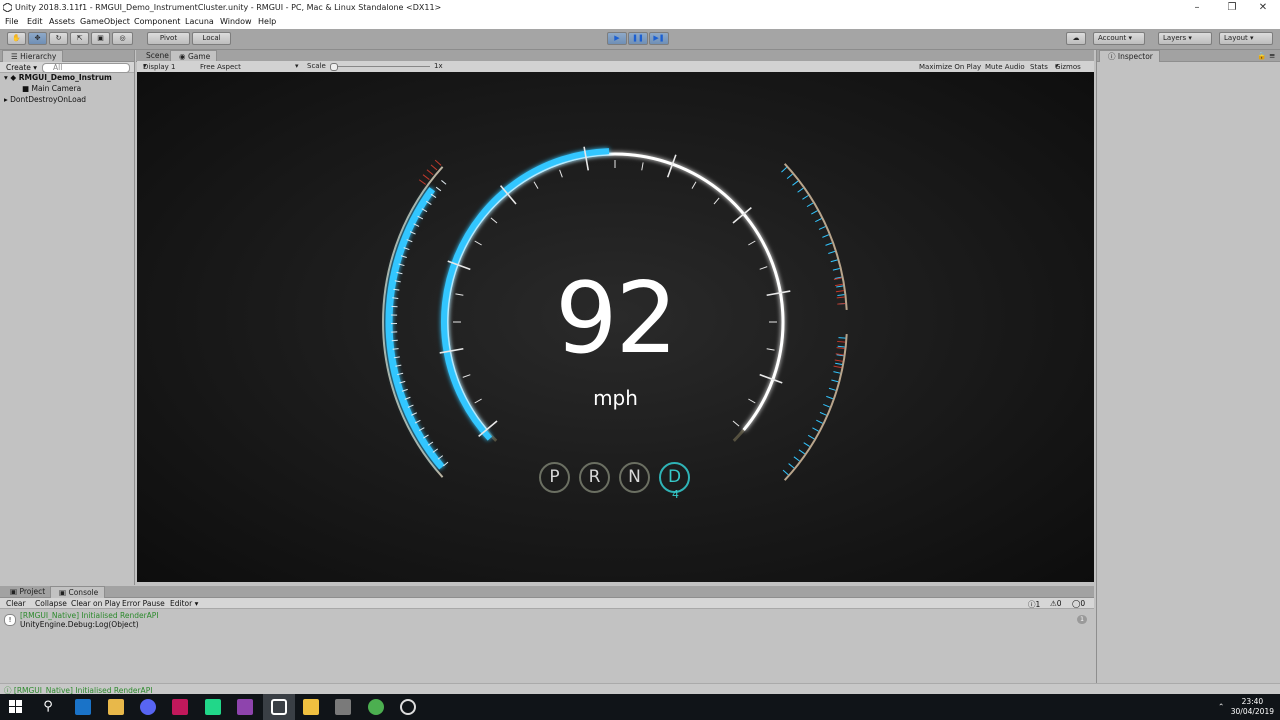  I want to click on rider-icon, so click(180, 707).